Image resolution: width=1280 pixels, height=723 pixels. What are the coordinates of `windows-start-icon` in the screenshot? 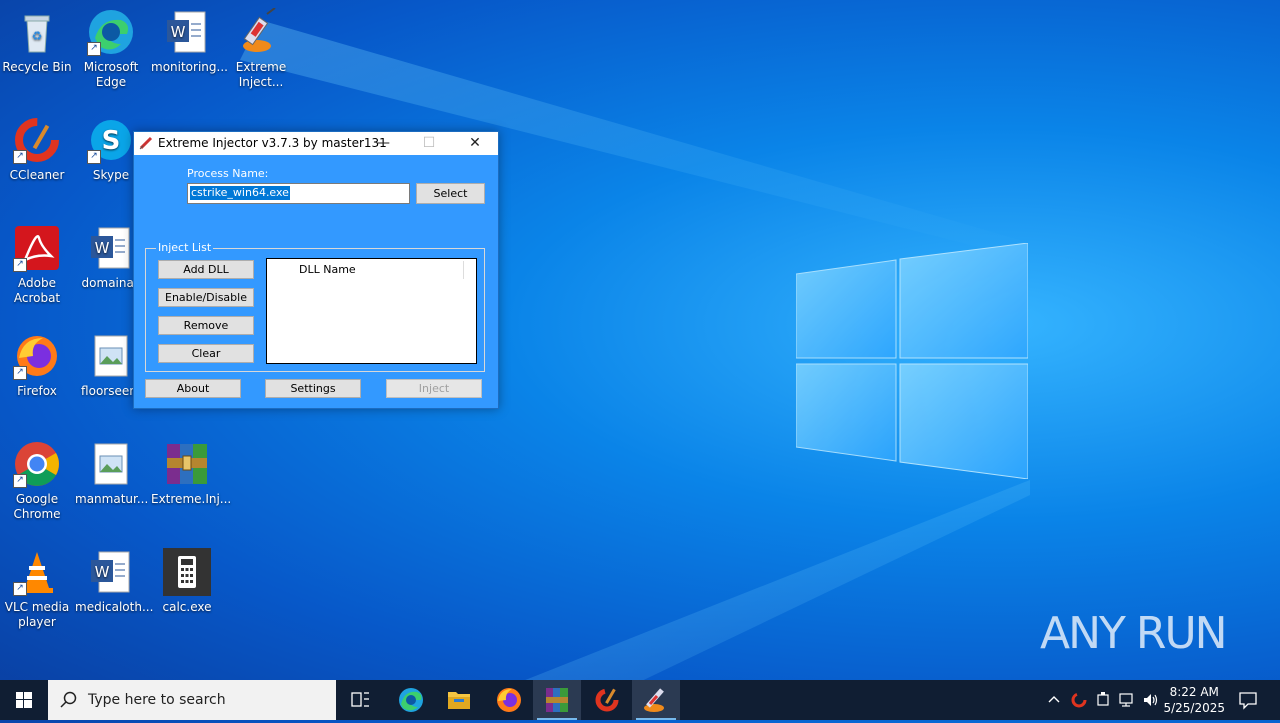 It's located at (24, 700).